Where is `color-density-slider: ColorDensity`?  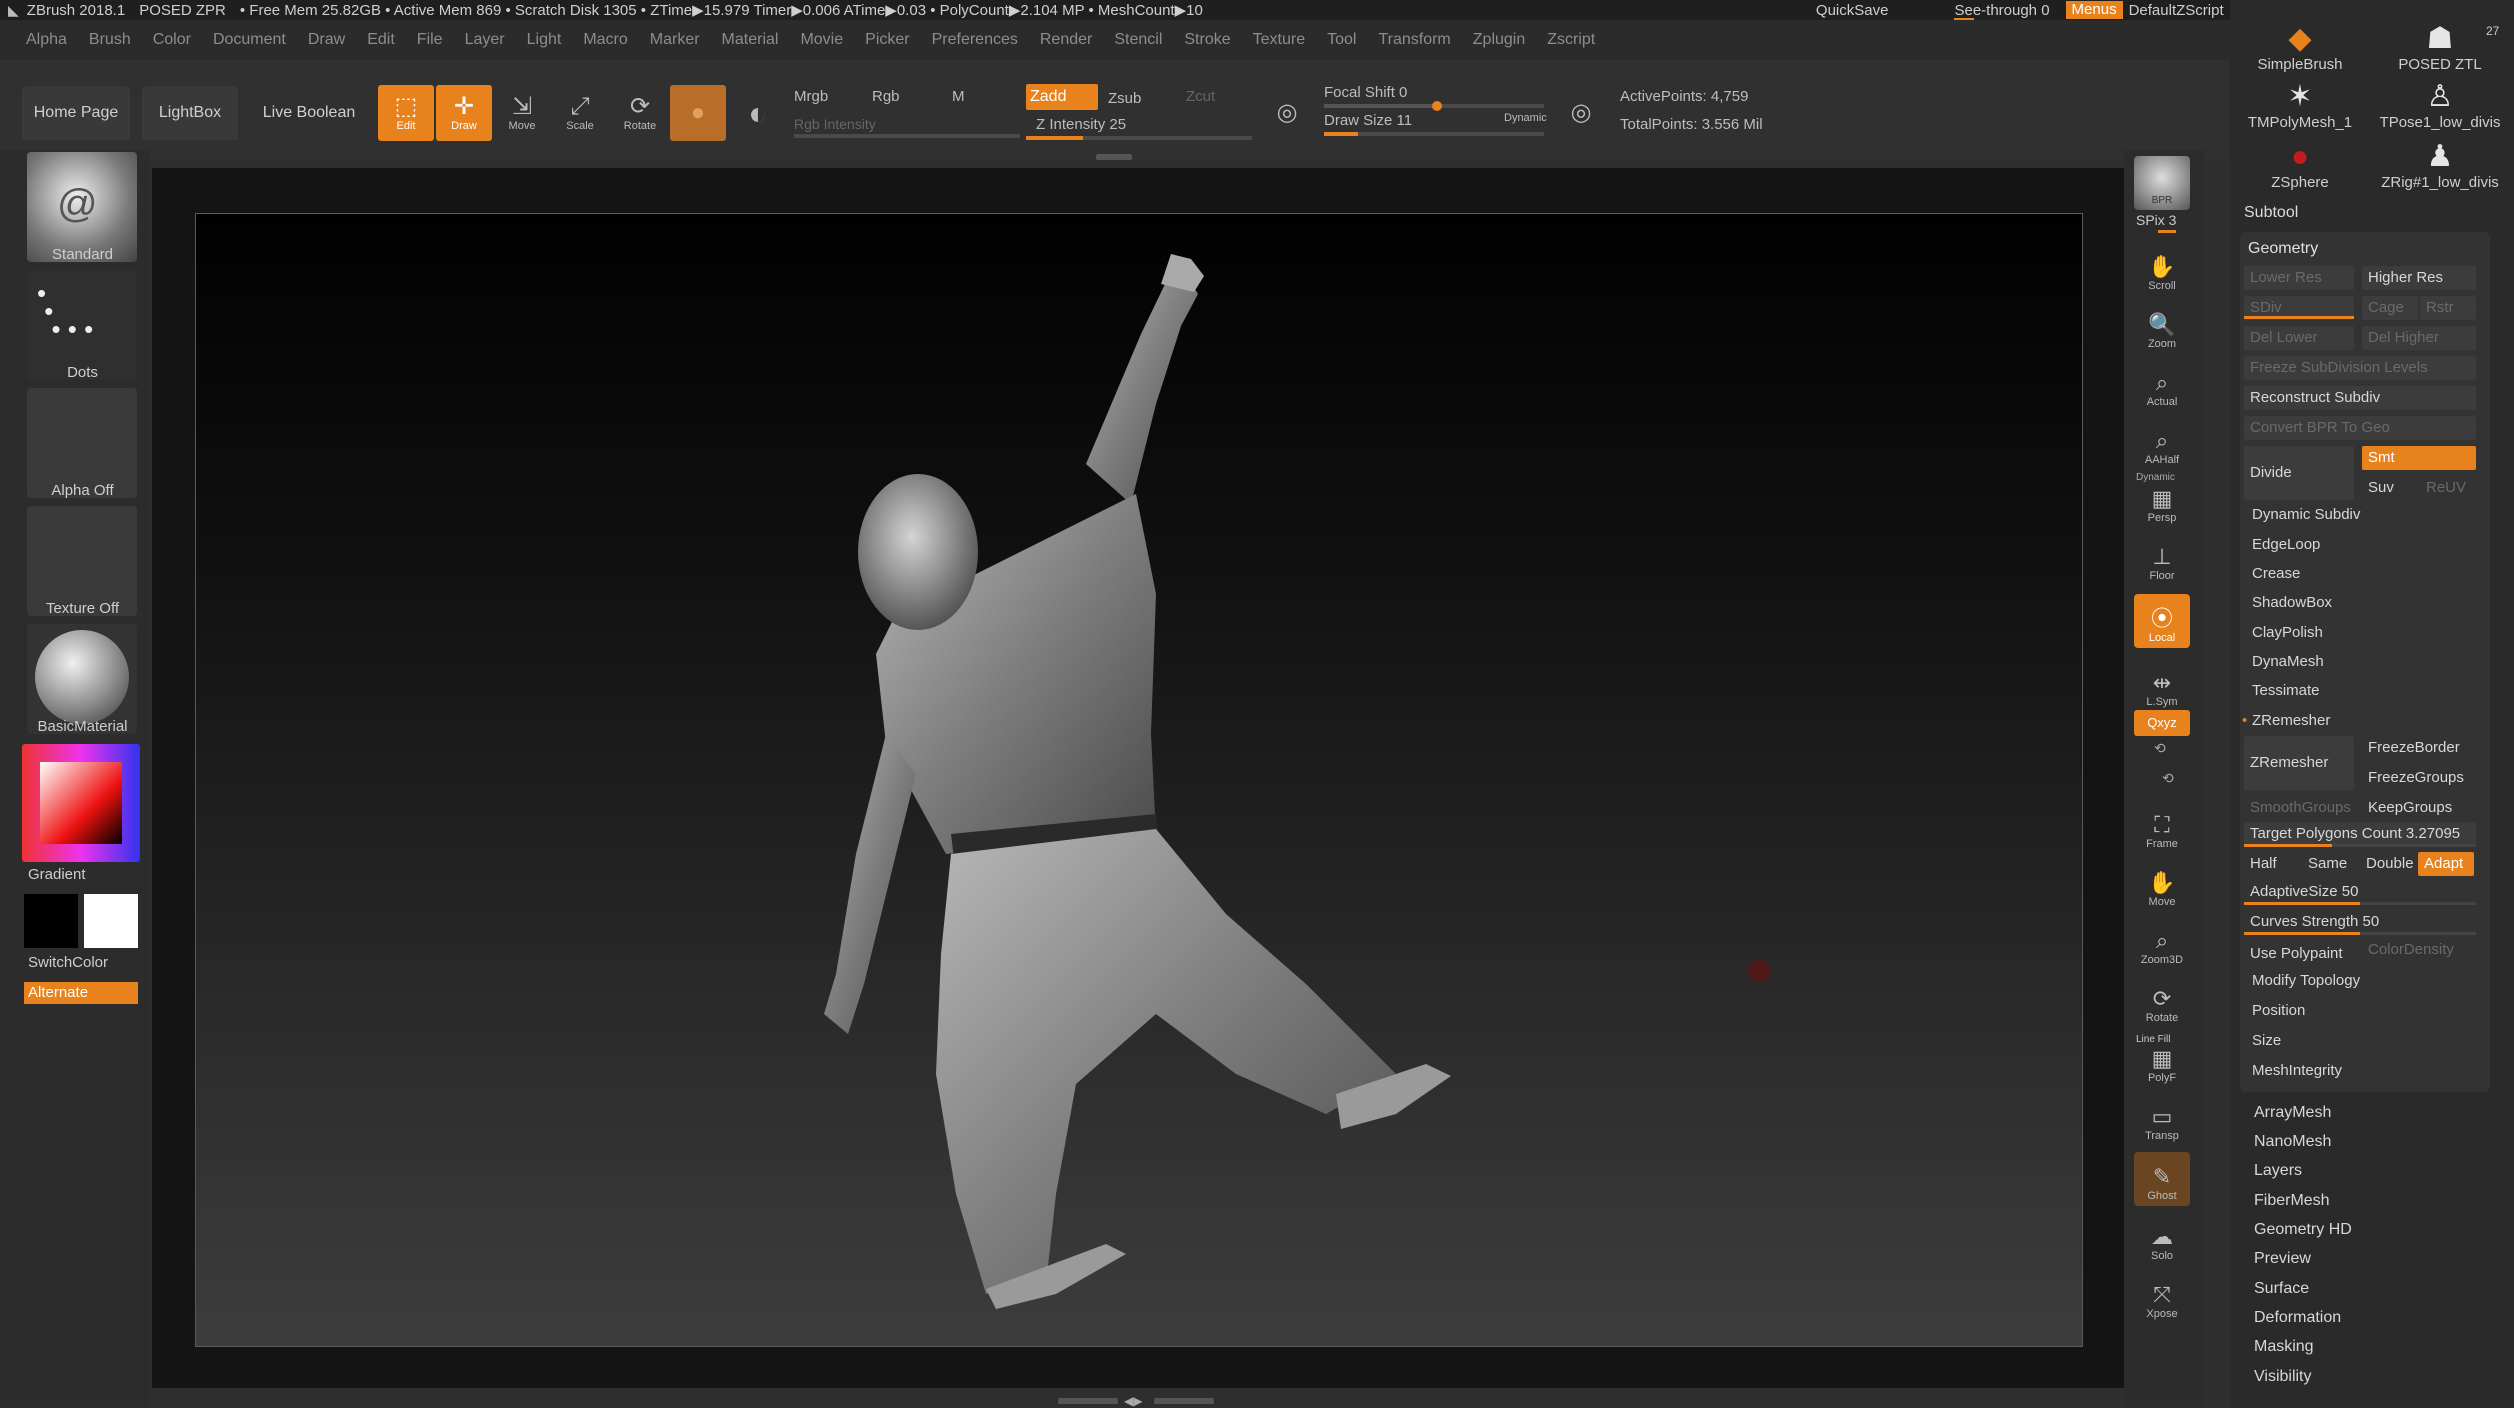
color-density-slider: ColorDensity is located at coordinates (2419, 950).